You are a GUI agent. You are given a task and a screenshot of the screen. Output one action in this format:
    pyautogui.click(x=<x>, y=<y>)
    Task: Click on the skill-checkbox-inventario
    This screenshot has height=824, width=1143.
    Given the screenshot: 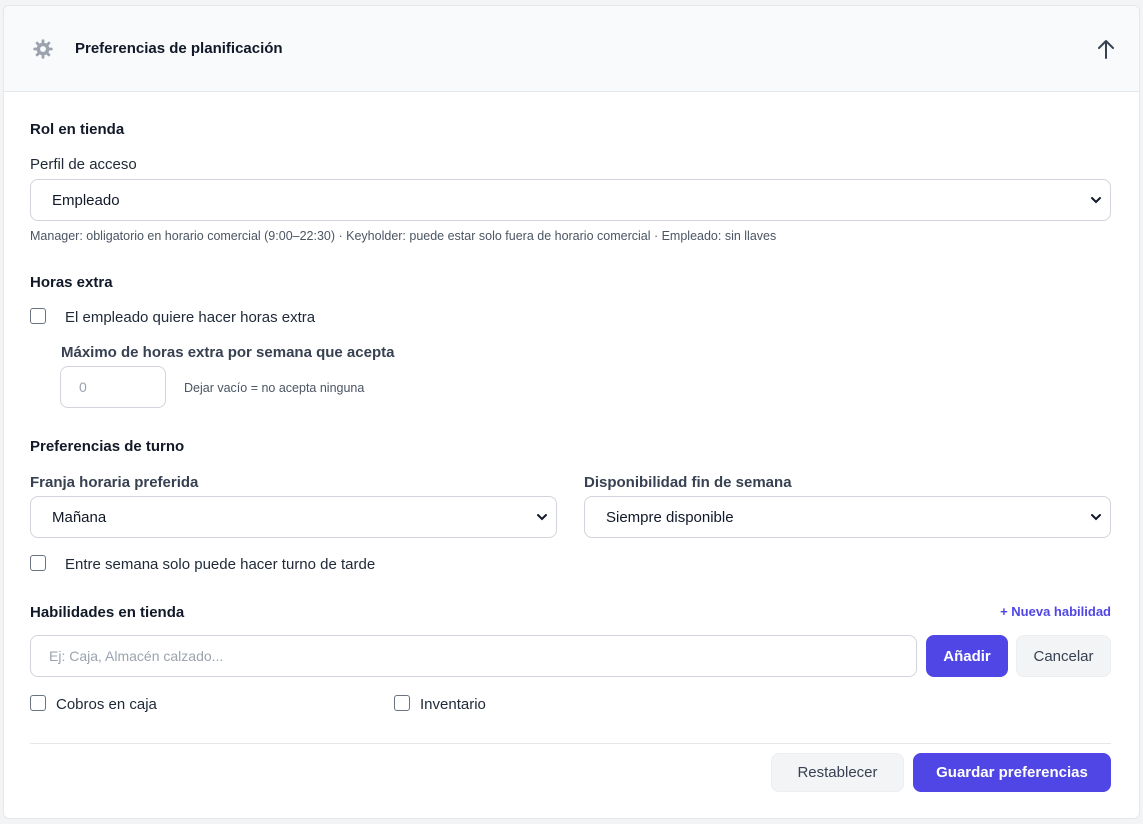 What is the action you would take?
    pyautogui.click(x=402, y=703)
    